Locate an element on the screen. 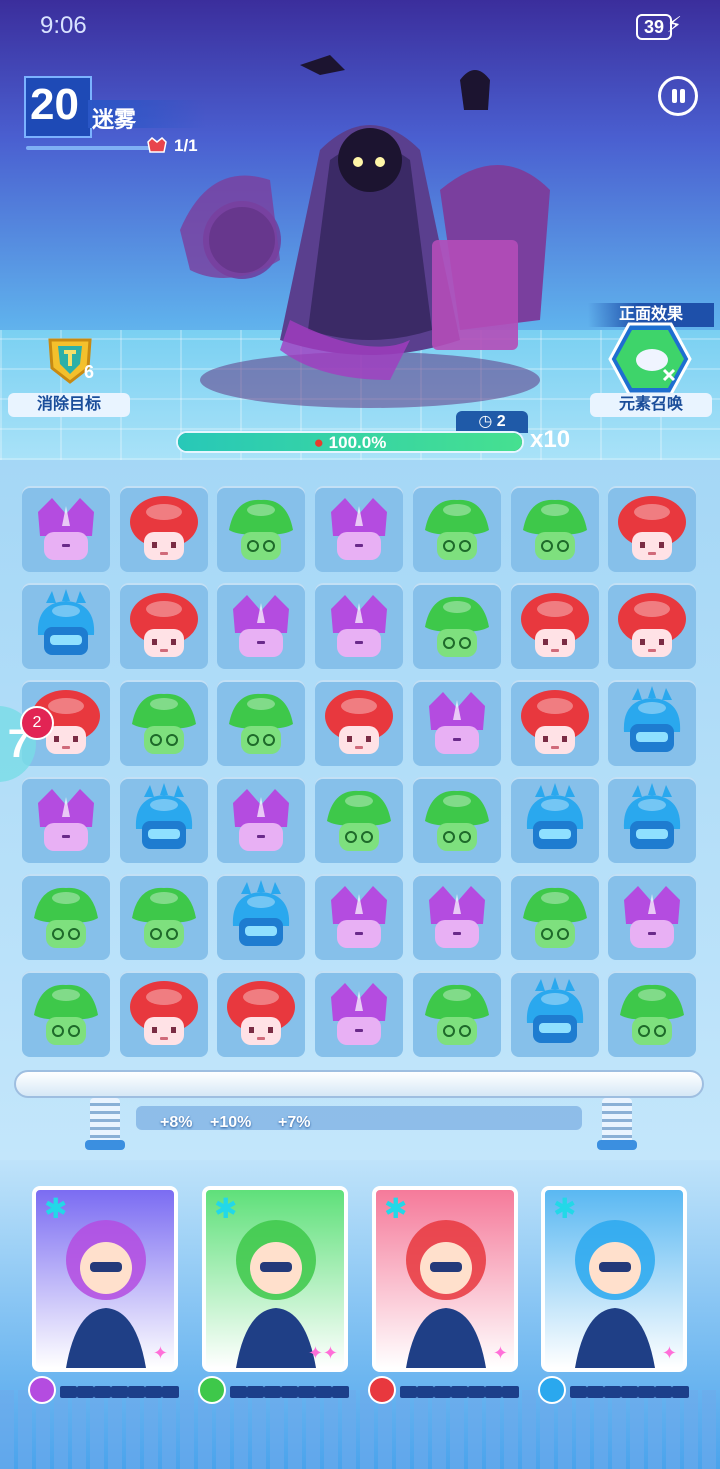 The height and width of the screenshot is (1469, 720). boss-hp-bar: ● 100.0% is located at coordinates (350, 442).